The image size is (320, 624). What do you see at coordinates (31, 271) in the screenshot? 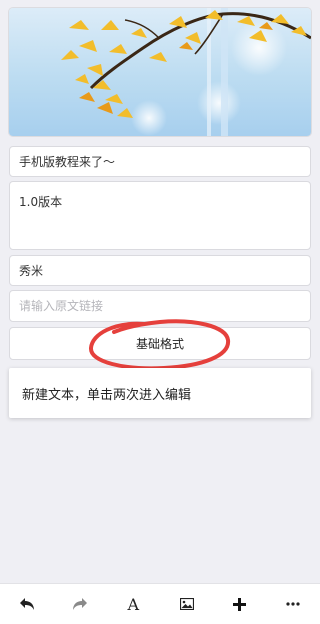
I see `author-value: 秀米` at bounding box center [31, 271].